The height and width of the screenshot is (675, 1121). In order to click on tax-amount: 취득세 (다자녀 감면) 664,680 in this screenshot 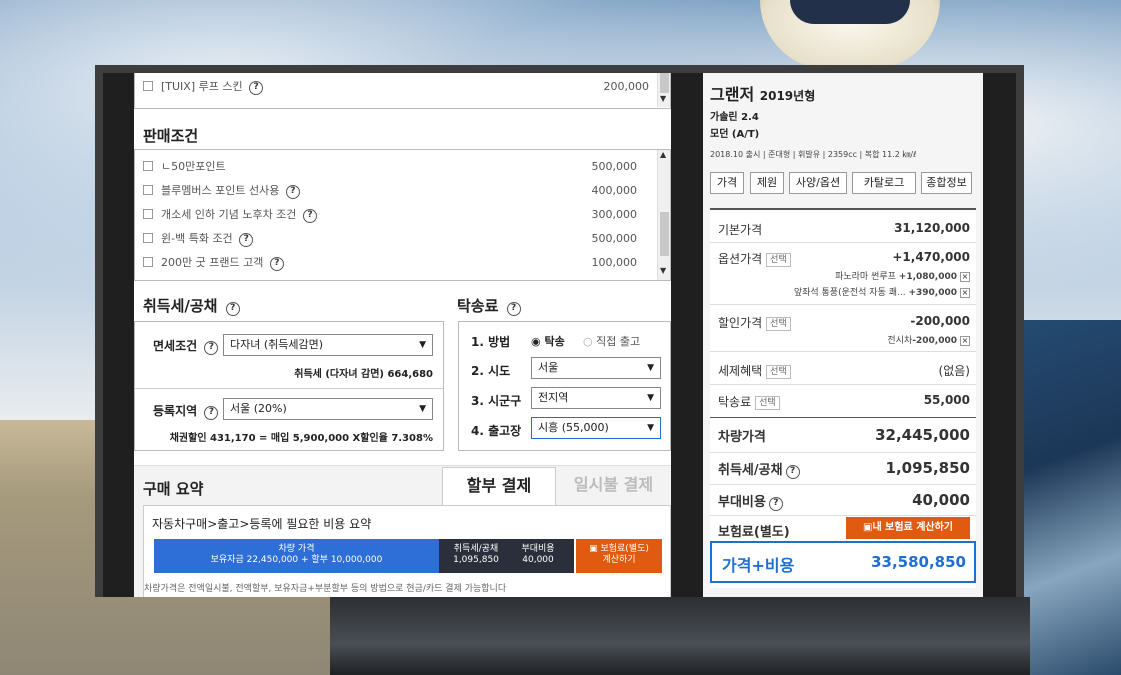, I will do `click(363, 374)`.